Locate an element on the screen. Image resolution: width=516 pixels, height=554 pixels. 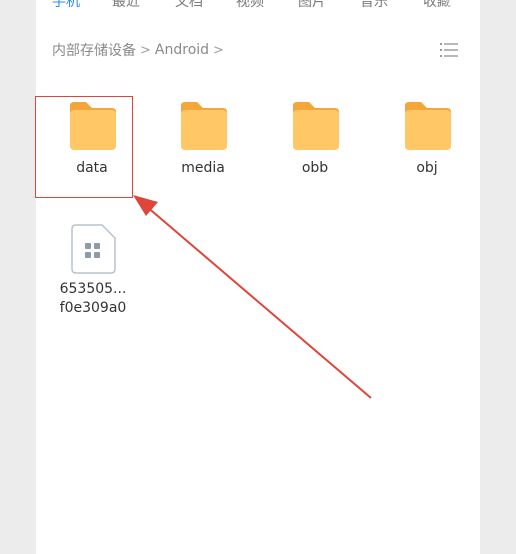
folder-item-obj: obj is located at coordinates (427, 138).